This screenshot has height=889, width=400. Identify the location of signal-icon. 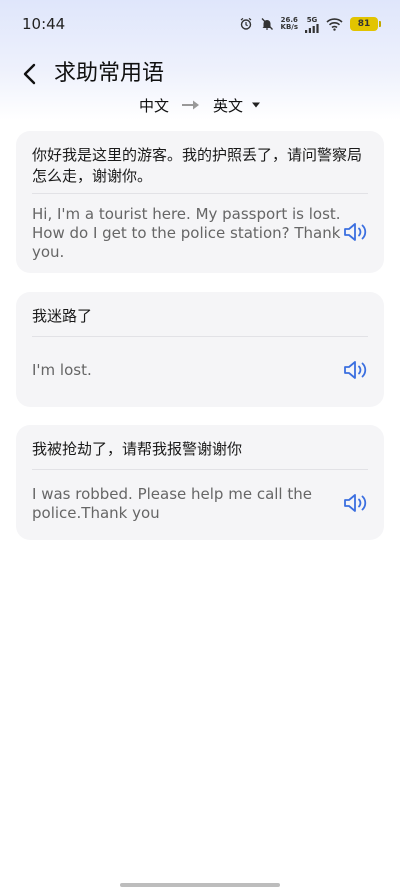
(312, 28).